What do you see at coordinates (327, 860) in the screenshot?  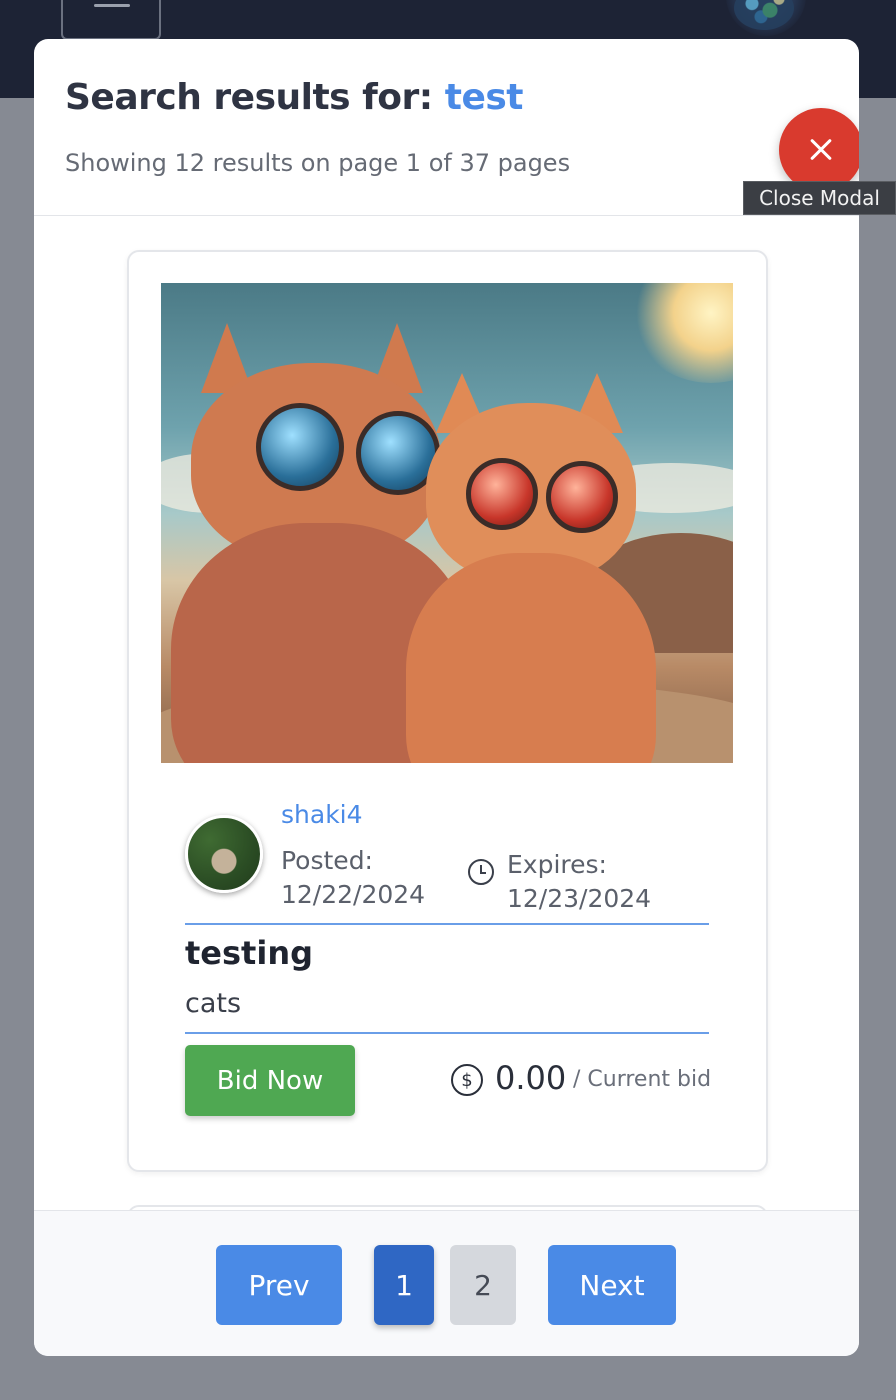 I see `posted-label: Posted:` at bounding box center [327, 860].